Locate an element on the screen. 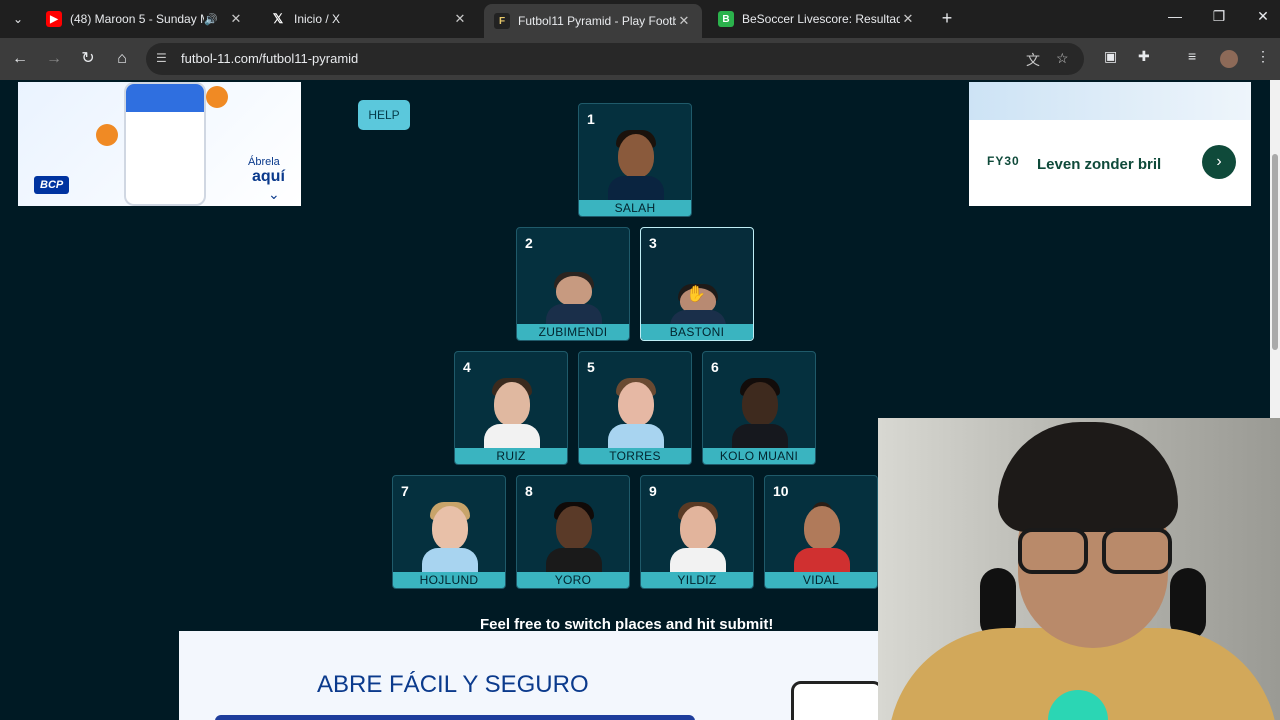  card-number: 10 is located at coordinates (781, 491).